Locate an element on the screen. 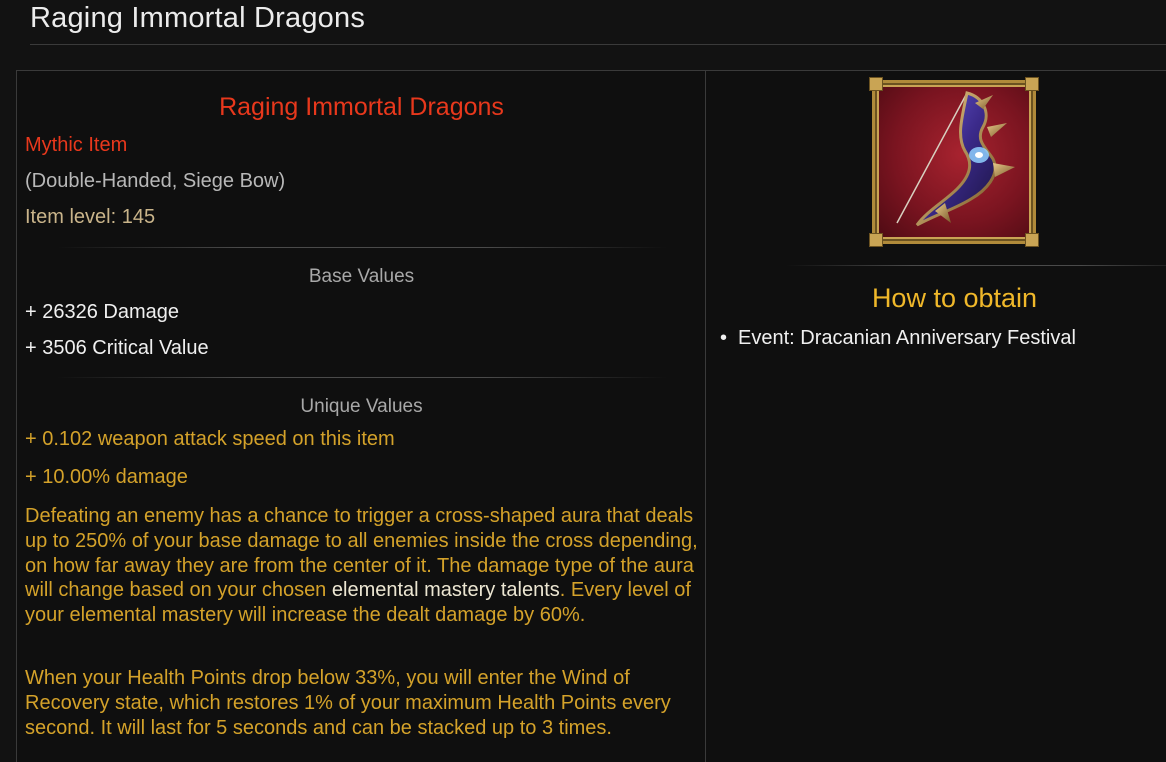 Image resolution: width=1166 pixels, height=762 pixels. item-level: Item level: 145 is located at coordinates (90, 217).